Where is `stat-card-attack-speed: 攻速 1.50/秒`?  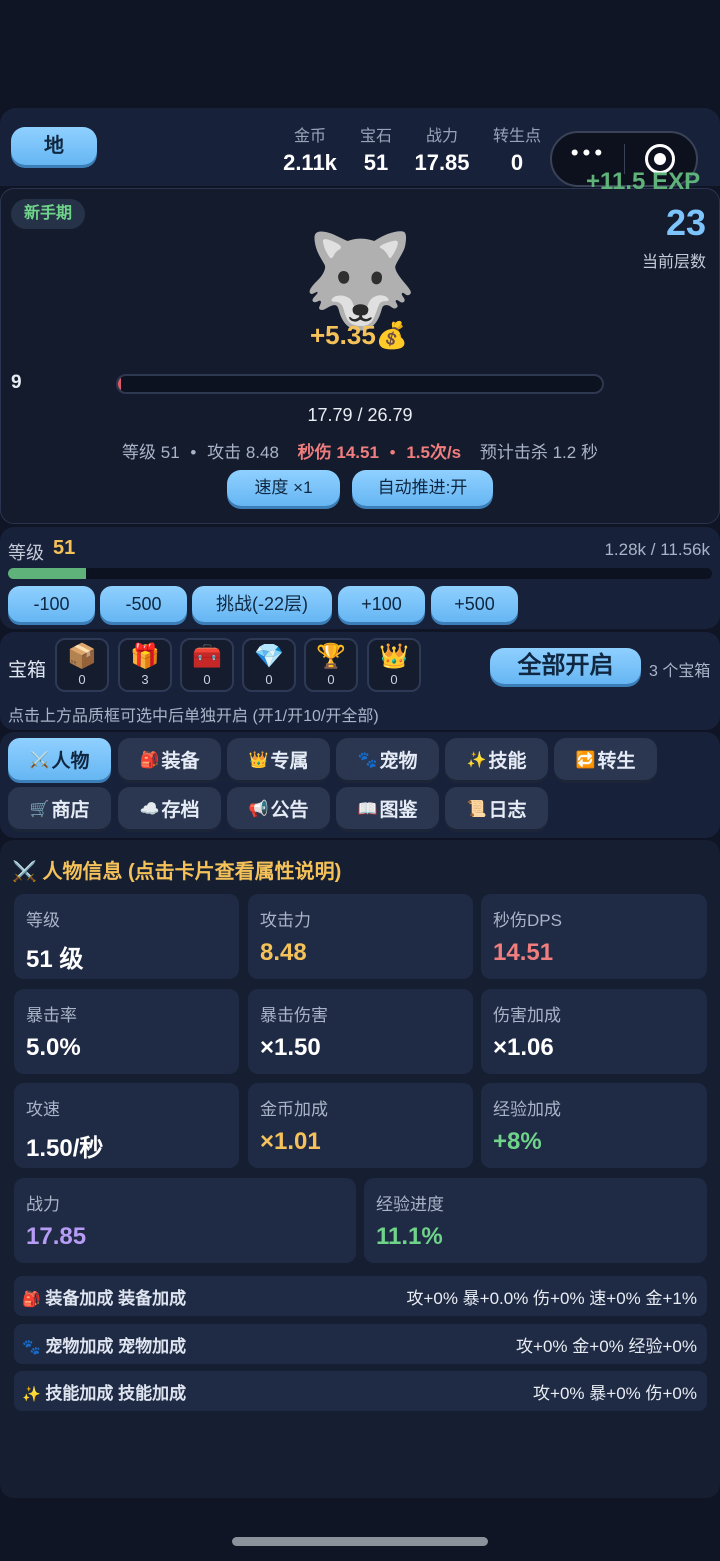
stat-card-attack-speed: 攻速 1.50/秒 is located at coordinates (126, 1125).